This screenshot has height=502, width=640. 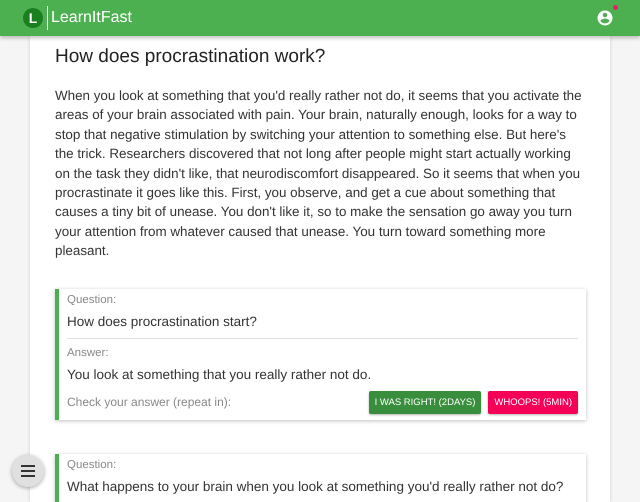 I want to click on question-text: What happens to your brain when you look at something you'd really rather not do?, so click(x=315, y=486).